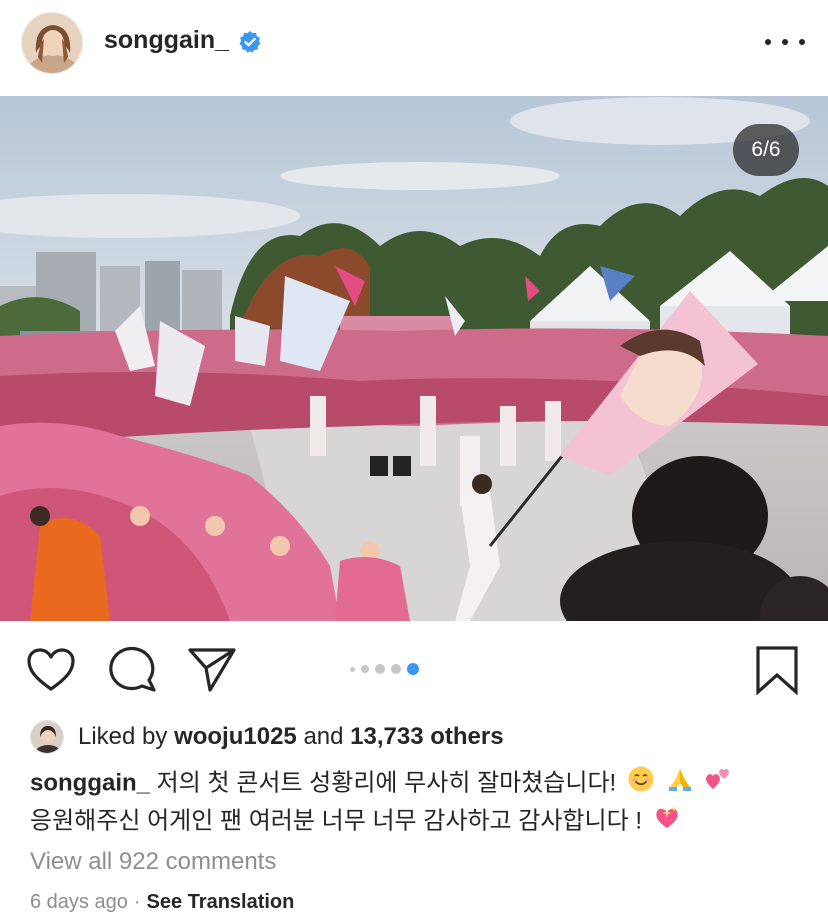 This screenshot has width=828, height=923. Describe the element at coordinates (235, 736) in the screenshot. I see `liker-username: wooju1025` at that location.